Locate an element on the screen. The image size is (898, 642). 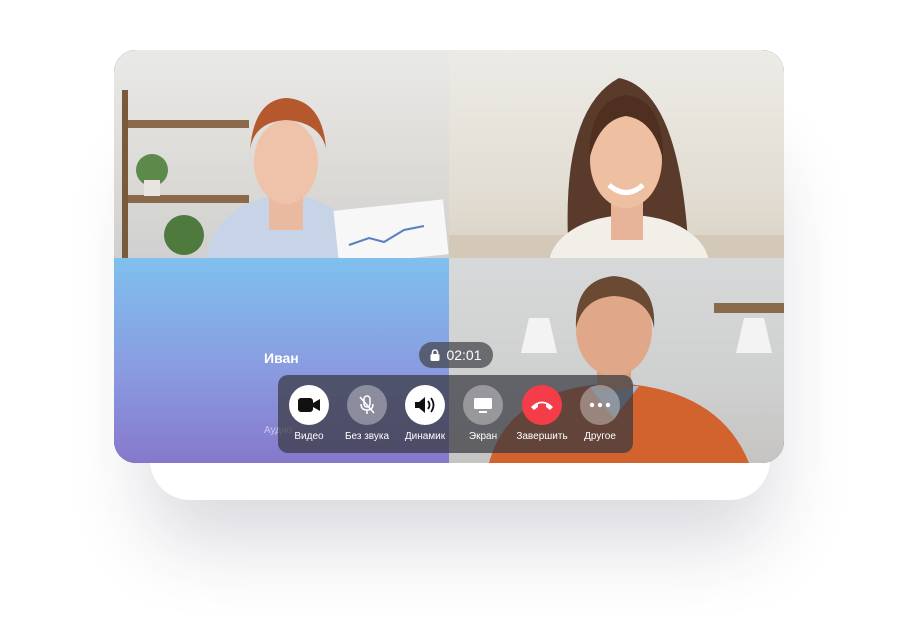
participant-name: Иван is located at coordinates (281, 358).